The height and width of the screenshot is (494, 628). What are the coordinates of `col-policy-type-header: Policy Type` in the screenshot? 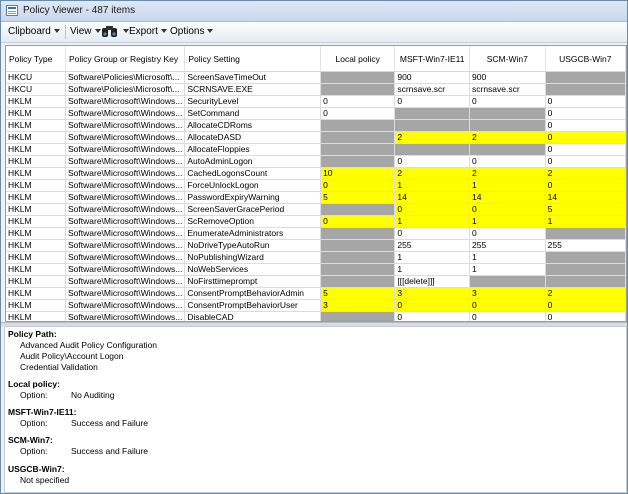 It's located at (36, 59).